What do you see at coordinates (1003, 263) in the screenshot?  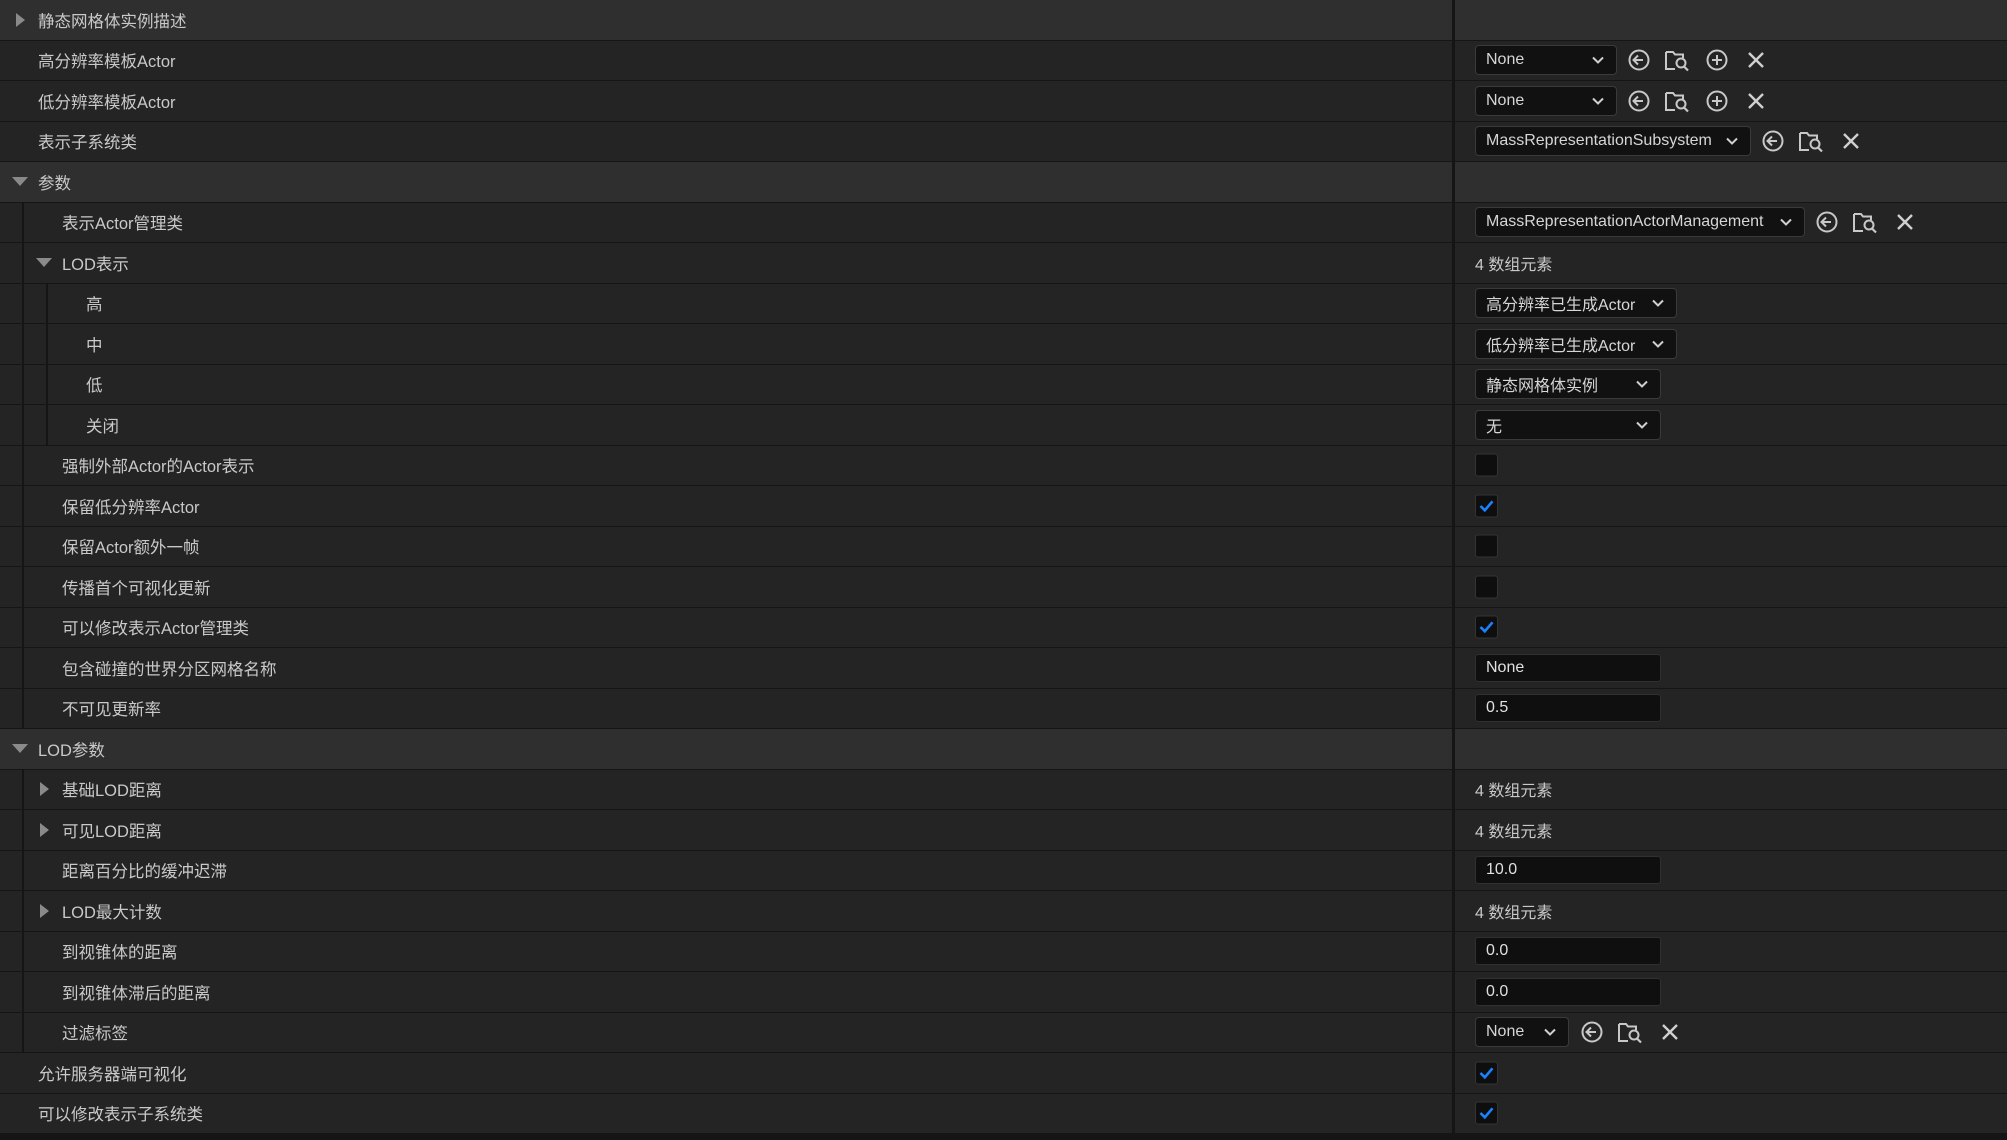 I see `property-row-array: LOD表示 4 数组元素` at bounding box center [1003, 263].